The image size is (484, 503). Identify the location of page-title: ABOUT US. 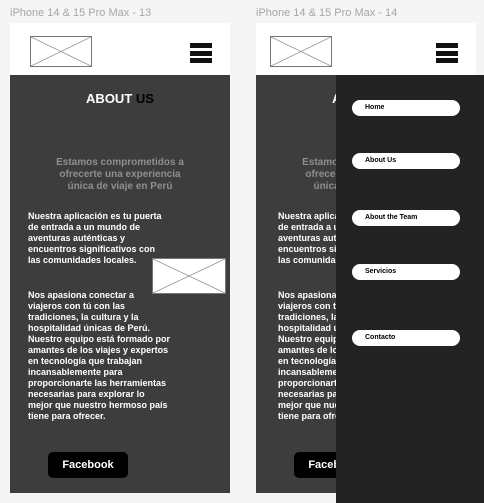
(120, 98).